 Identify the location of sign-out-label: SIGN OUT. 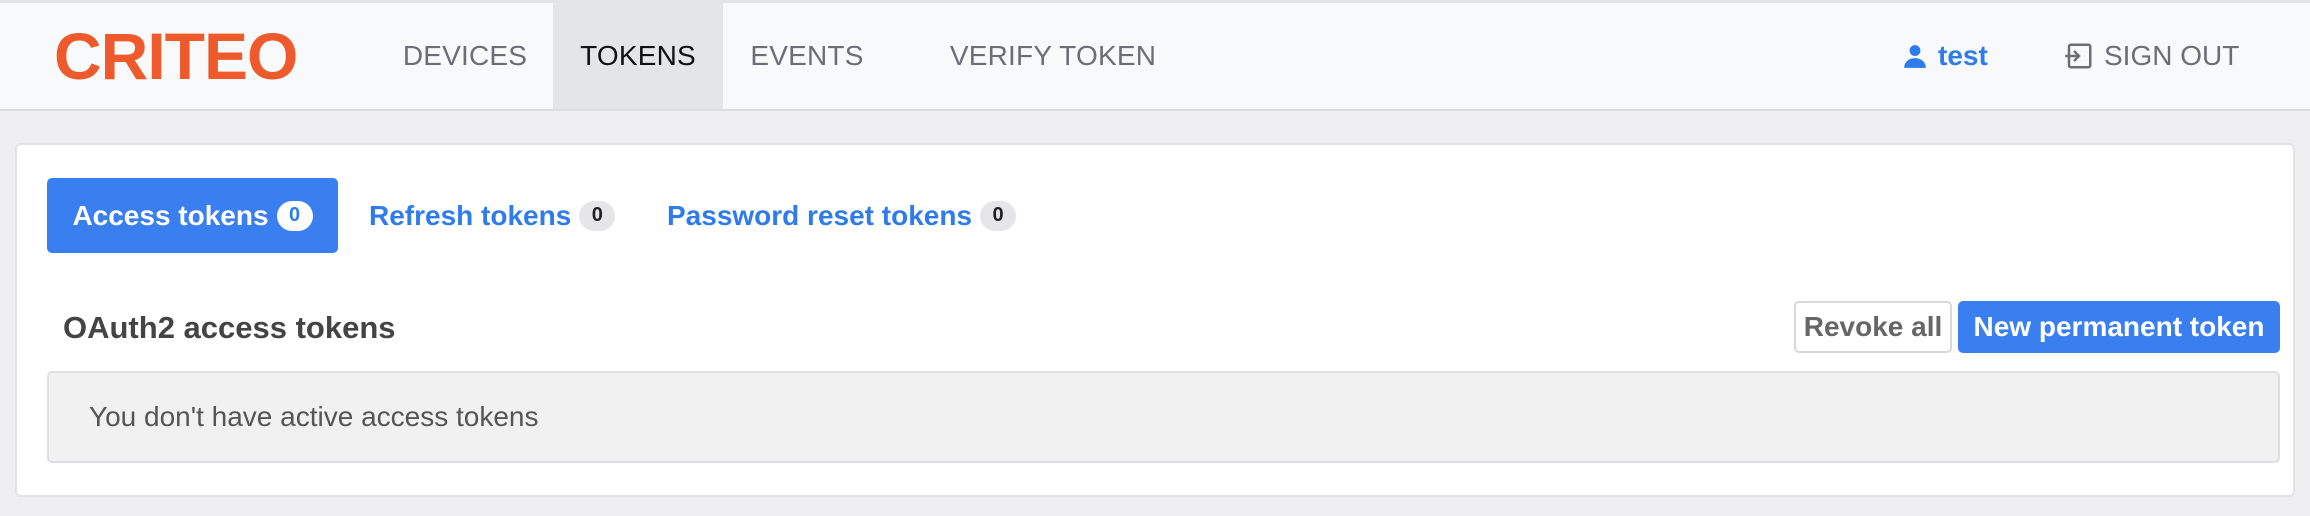
(2172, 55).